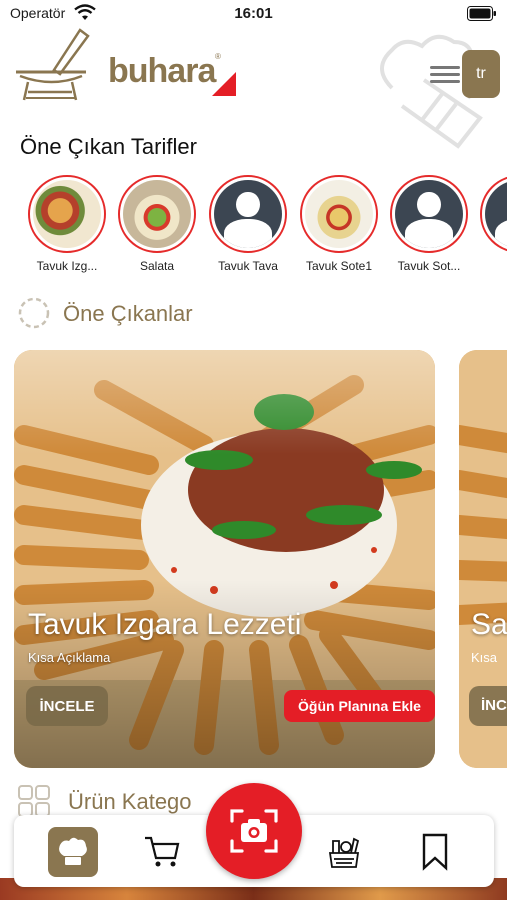  What do you see at coordinates (488, 706) in the screenshot?
I see `inspect-button: İNC` at bounding box center [488, 706].